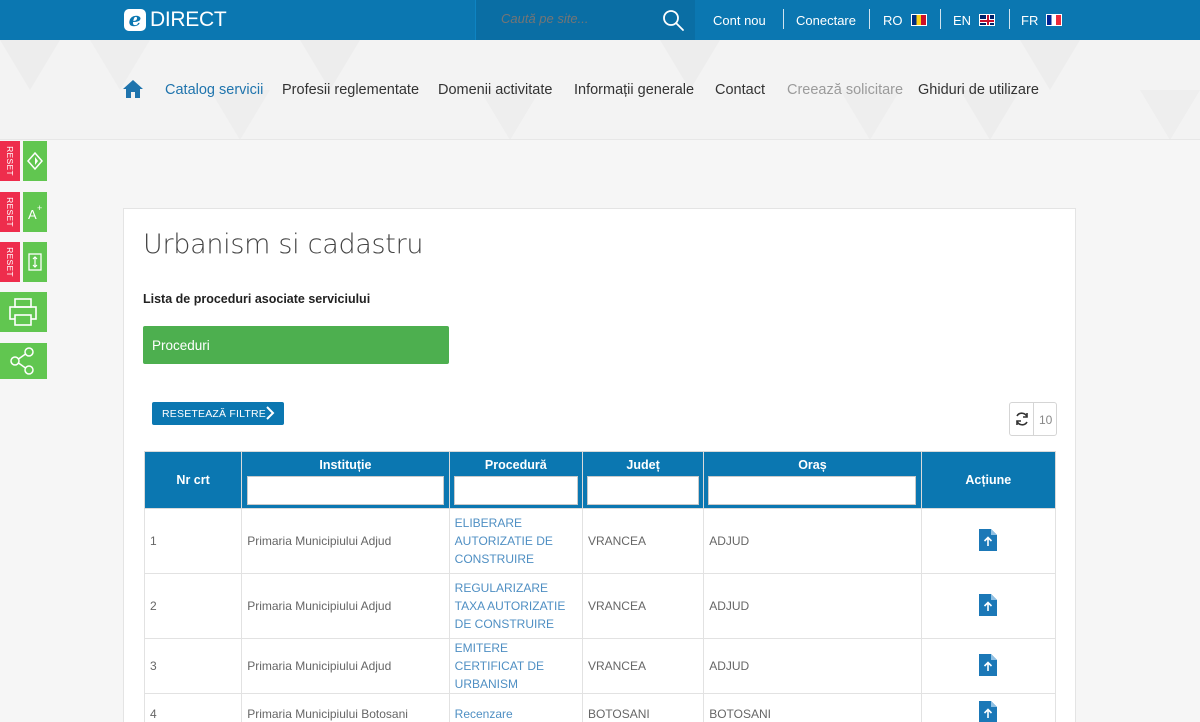 The width and height of the screenshot is (1200, 722). I want to click on font-size-icon: A +, so click(35, 212).